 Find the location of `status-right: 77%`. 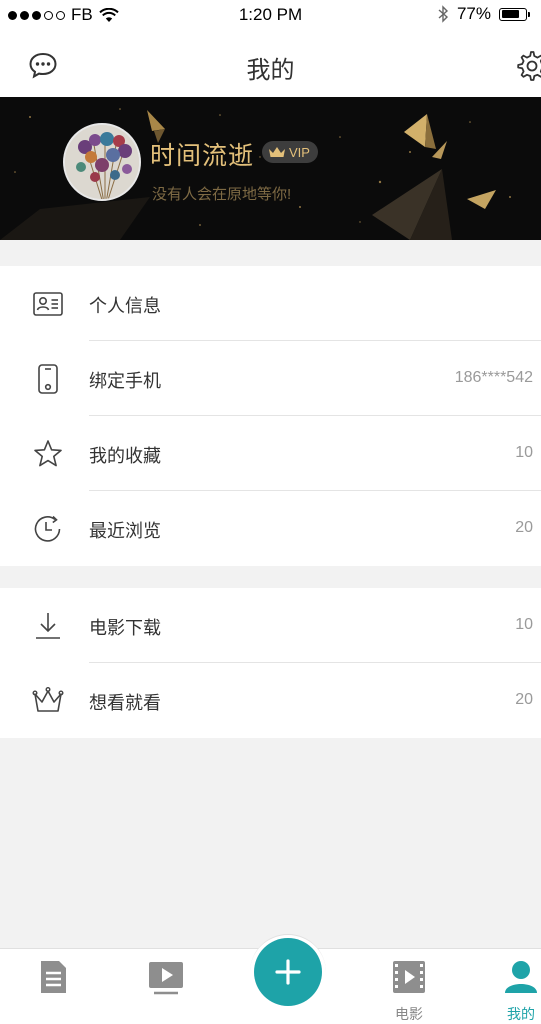

status-right: 77% is located at coordinates (484, 14).